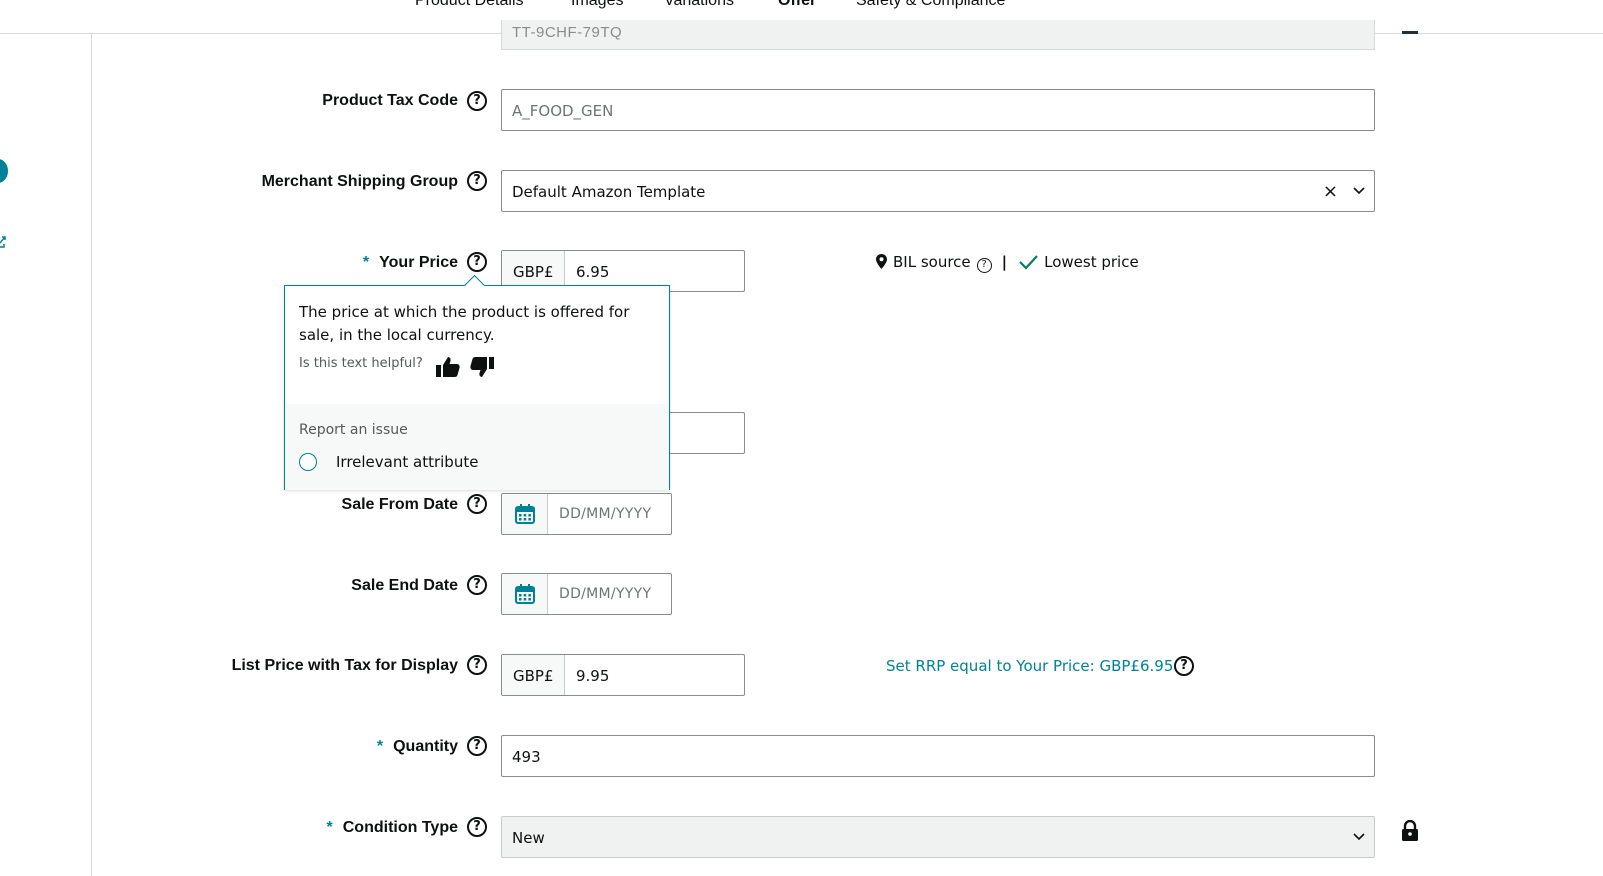  What do you see at coordinates (881, 261) in the screenshot?
I see `location-pin-icon` at bounding box center [881, 261].